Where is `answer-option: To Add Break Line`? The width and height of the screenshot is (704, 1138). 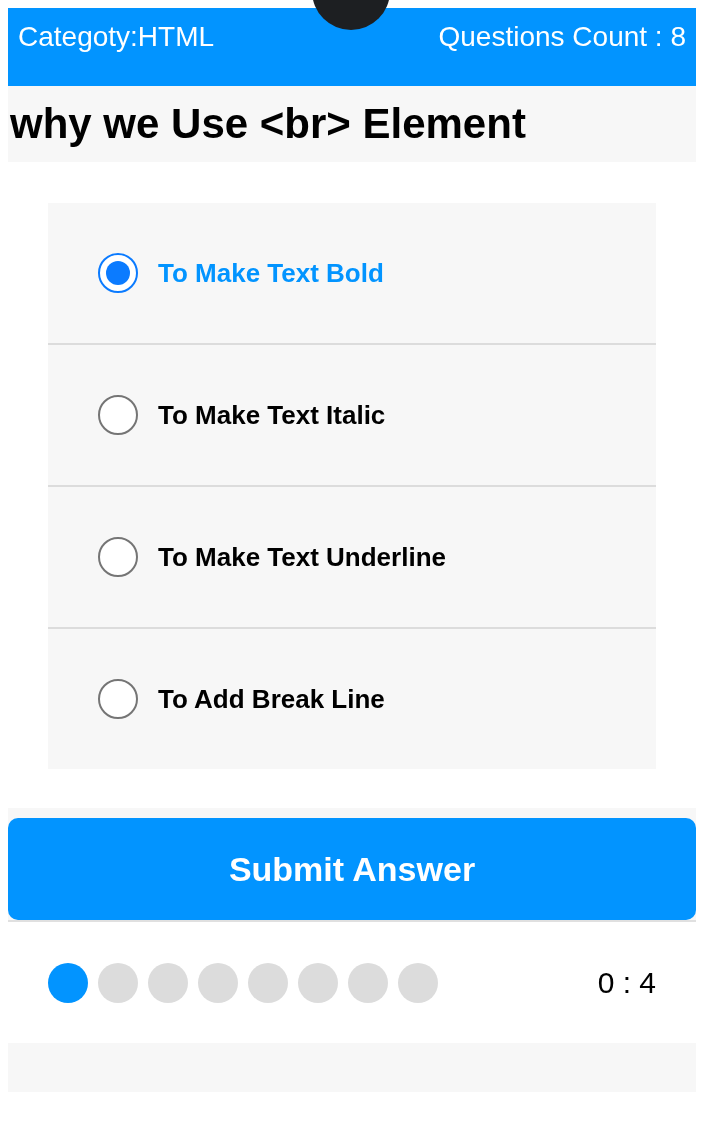 answer-option: To Add Break Line is located at coordinates (352, 699).